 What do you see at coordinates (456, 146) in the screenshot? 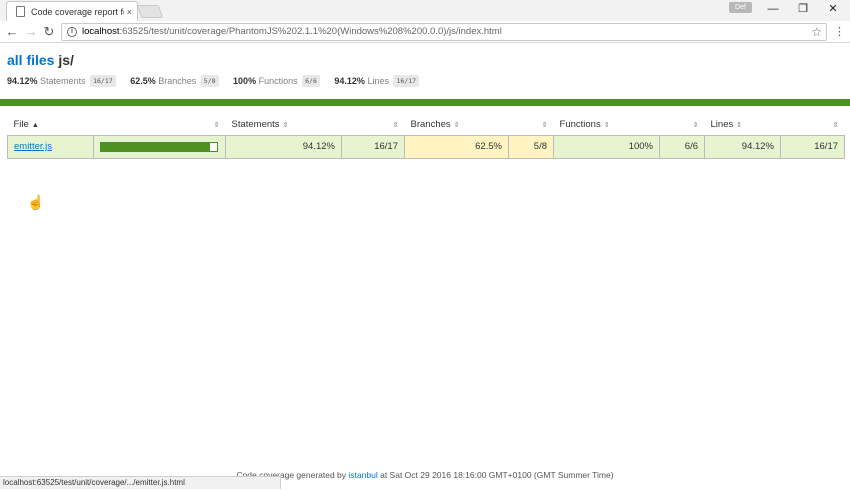
I see `branches-pct: 62.5%` at bounding box center [456, 146].